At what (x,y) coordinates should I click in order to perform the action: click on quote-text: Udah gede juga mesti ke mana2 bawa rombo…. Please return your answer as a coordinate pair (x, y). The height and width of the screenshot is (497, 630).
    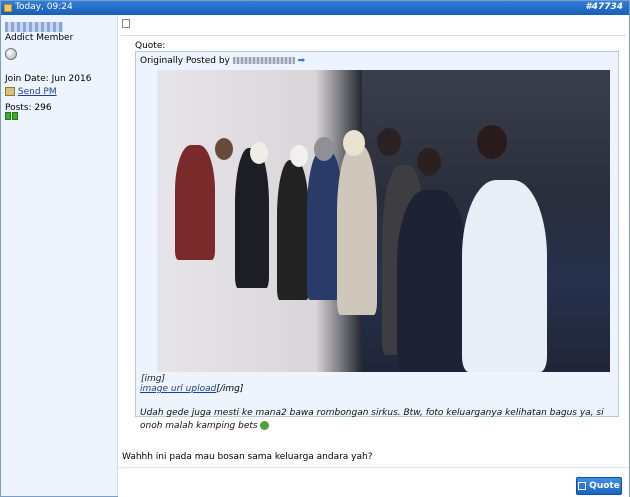
    Looking at the image, I should click on (372, 419).